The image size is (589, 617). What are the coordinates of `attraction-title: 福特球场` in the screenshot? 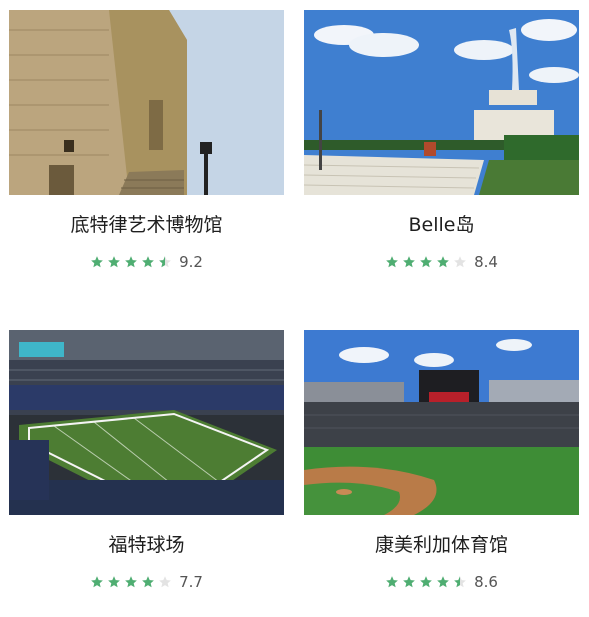 It's located at (146, 545).